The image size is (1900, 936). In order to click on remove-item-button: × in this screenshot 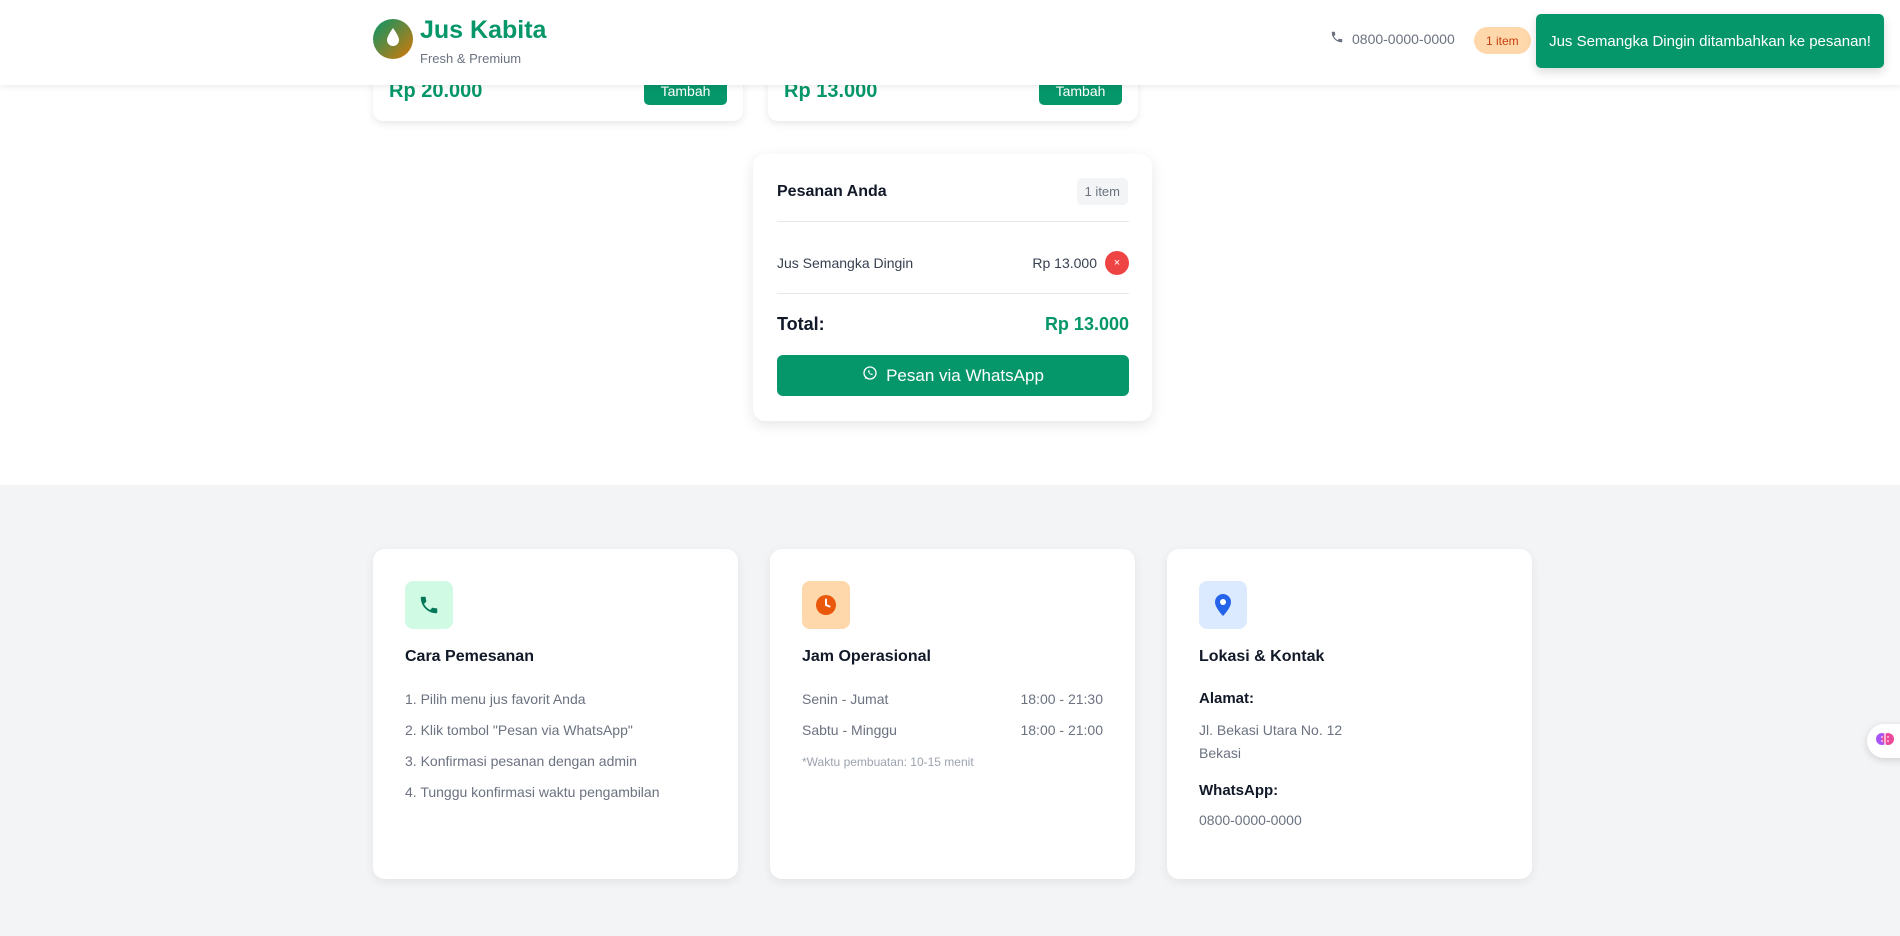, I will do `click(1117, 263)`.